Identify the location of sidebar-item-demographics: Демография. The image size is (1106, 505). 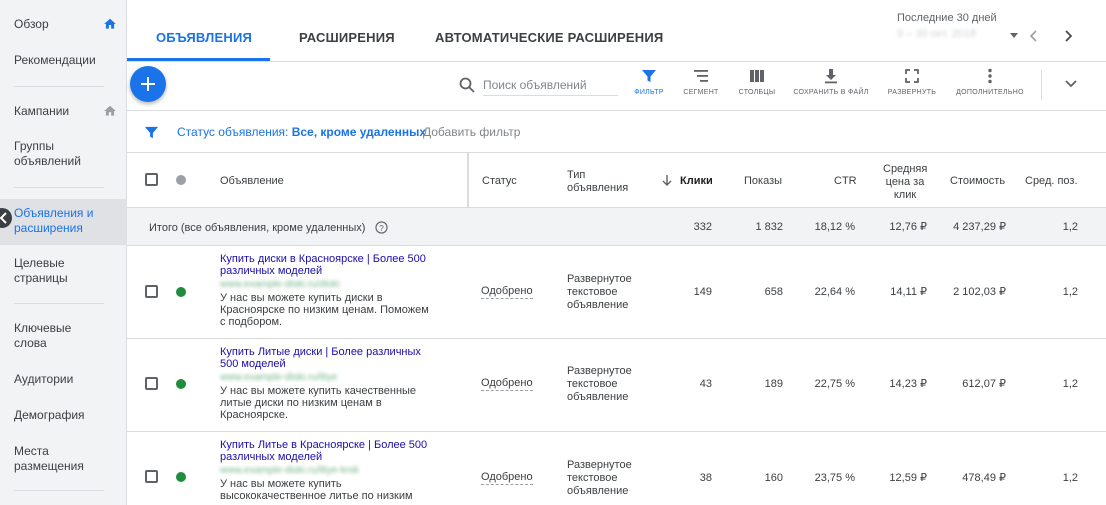
(64, 415).